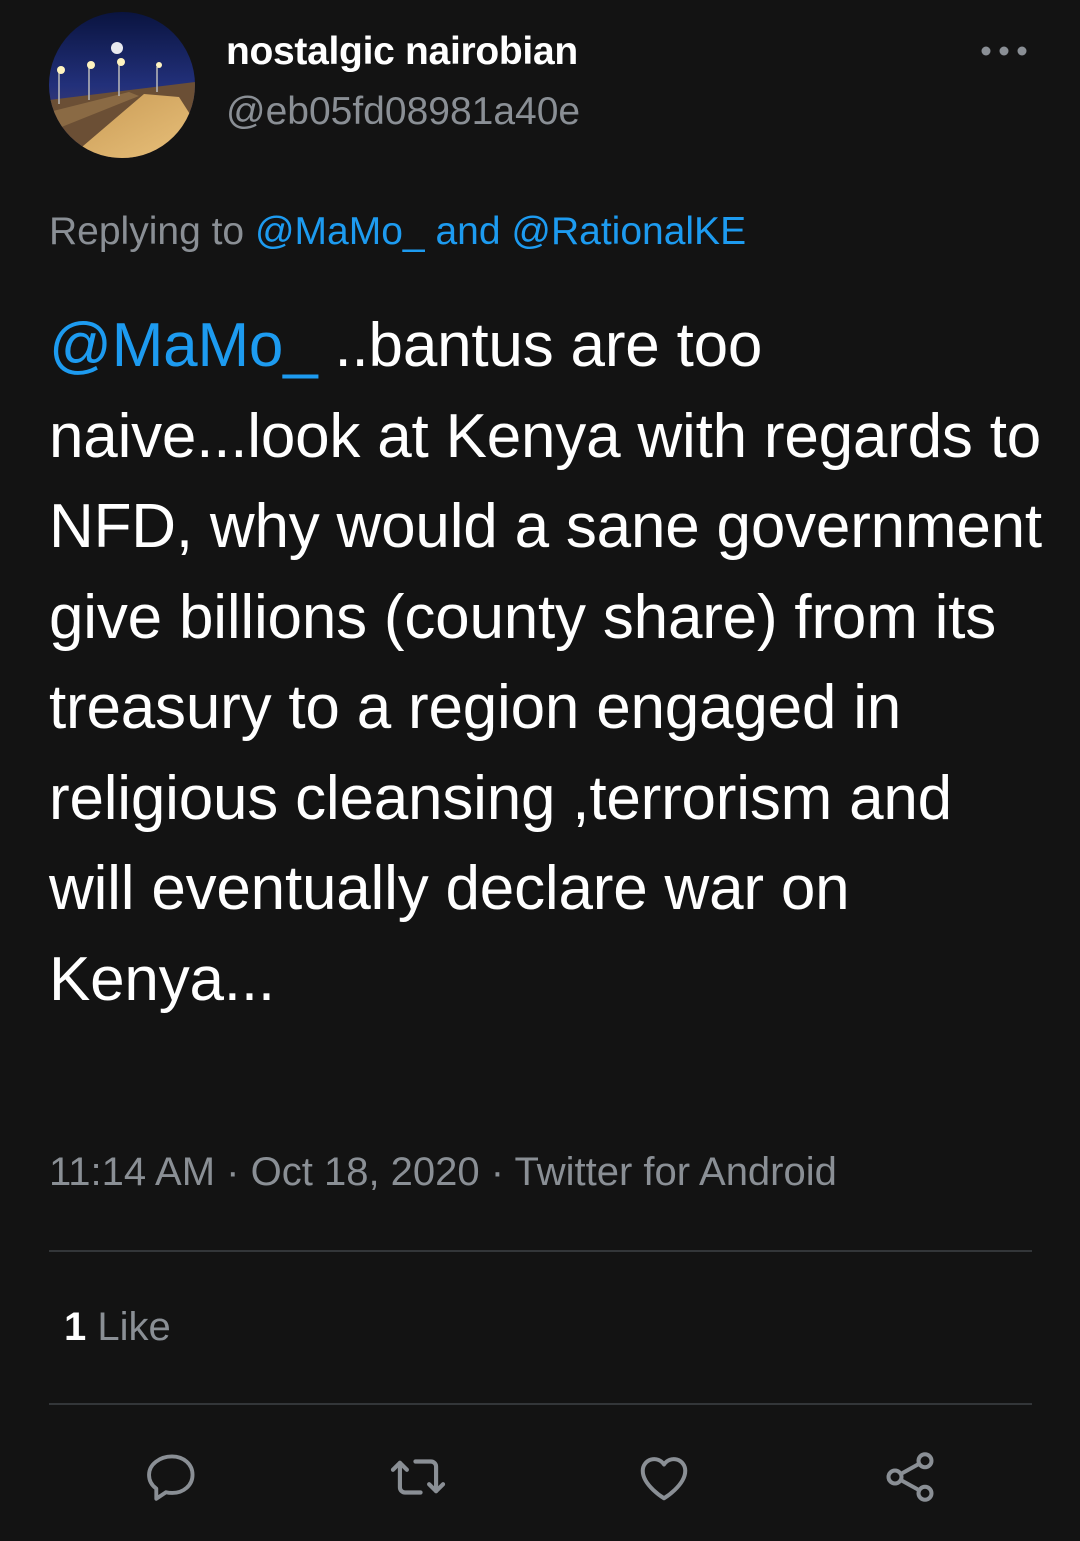 This screenshot has height=1541, width=1080. What do you see at coordinates (75, 1327) in the screenshot?
I see `like-count: 1` at bounding box center [75, 1327].